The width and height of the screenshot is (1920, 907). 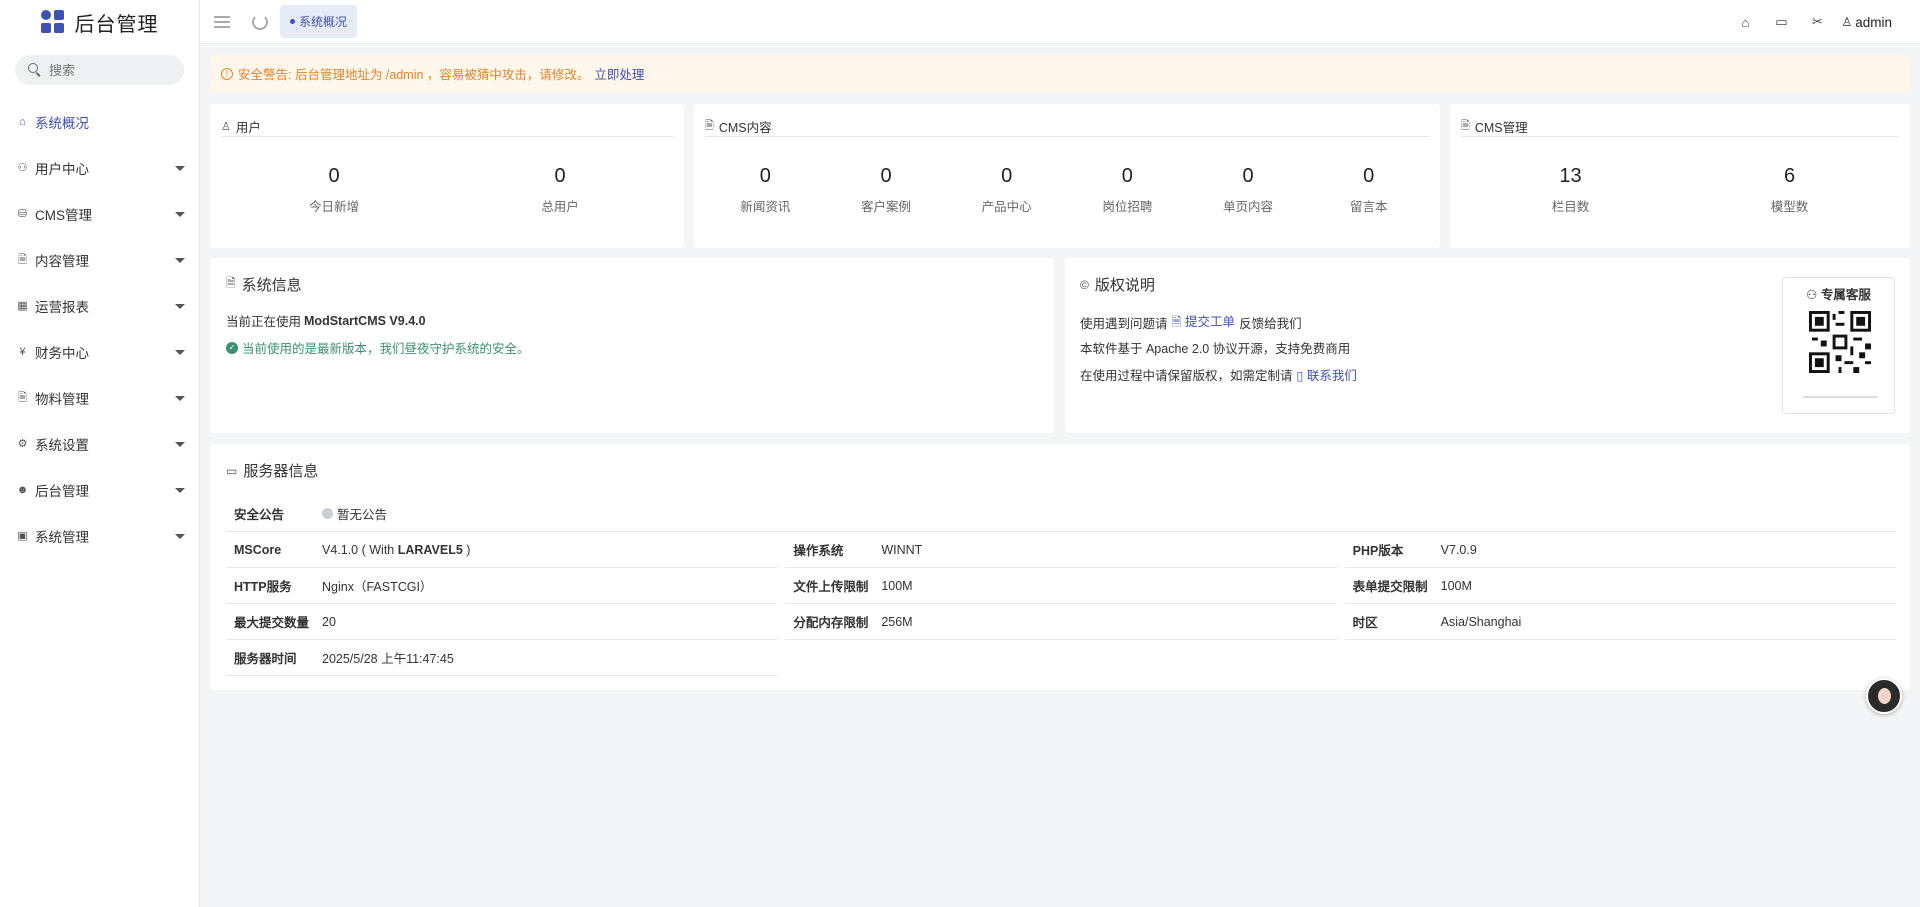 What do you see at coordinates (260, 22) in the screenshot?
I see `refresh-icon` at bounding box center [260, 22].